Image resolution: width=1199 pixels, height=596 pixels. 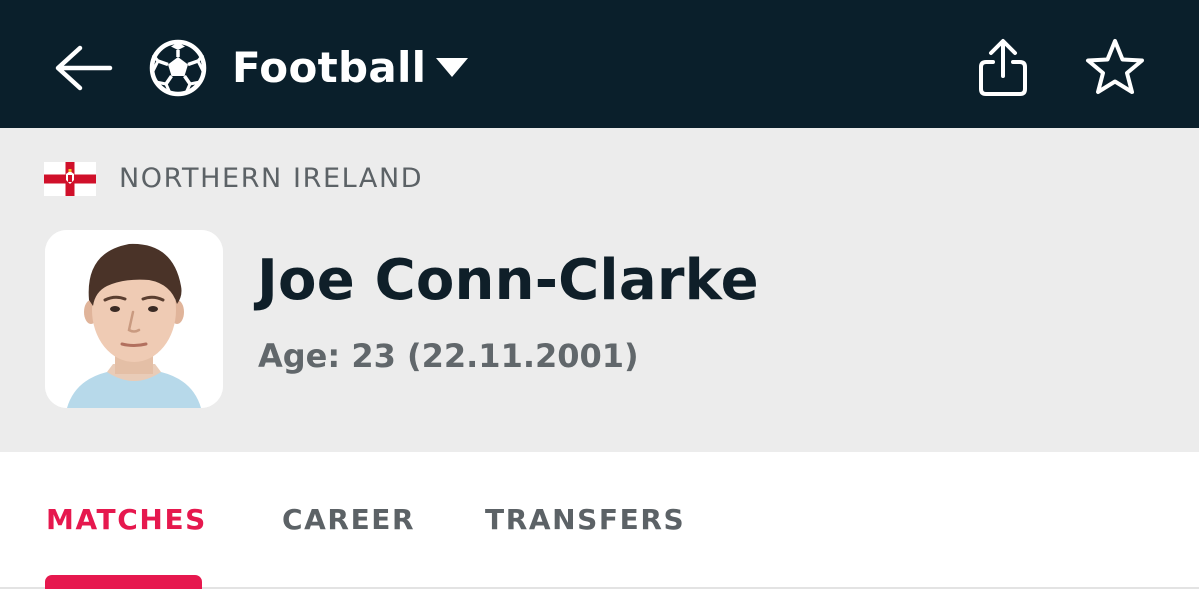 What do you see at coordinates (508, 280) in the screenshot?
I see `player-name: Joe Conn-Clarke` at bounding box center [508, 280].